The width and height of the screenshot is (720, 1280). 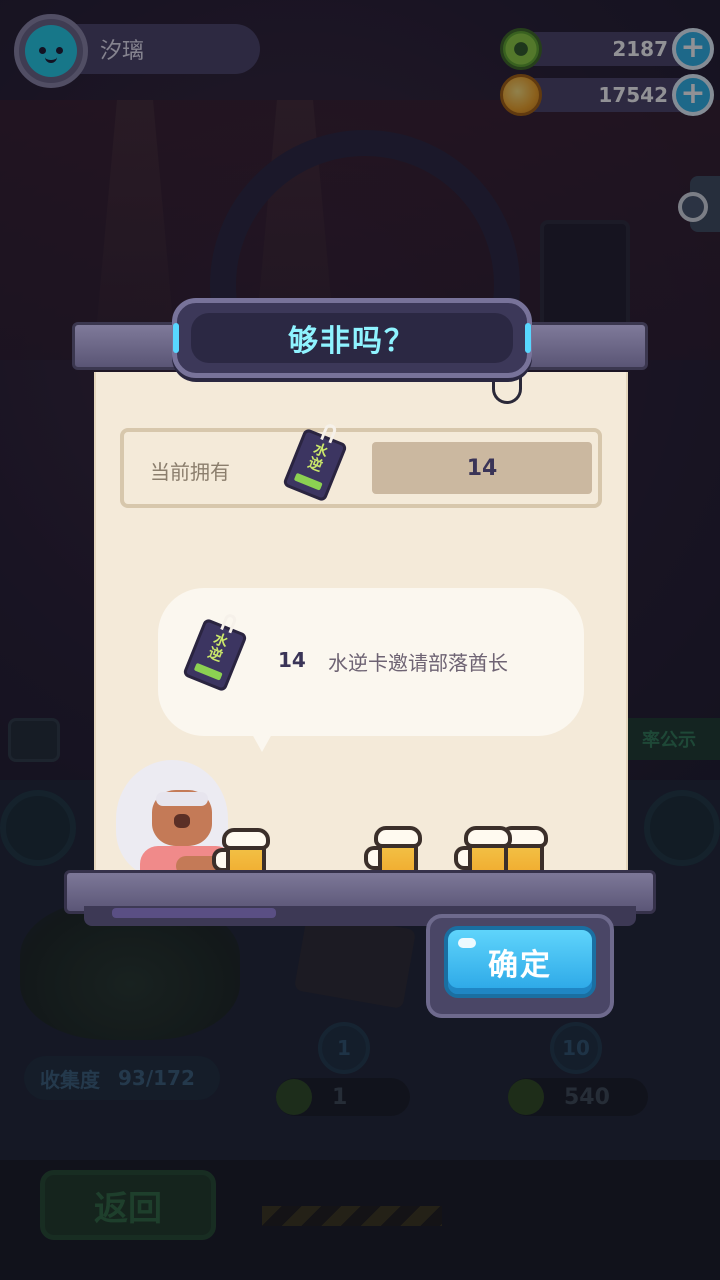 I want to click on title-plate: 够非吗？, so click(x=352, y=338).